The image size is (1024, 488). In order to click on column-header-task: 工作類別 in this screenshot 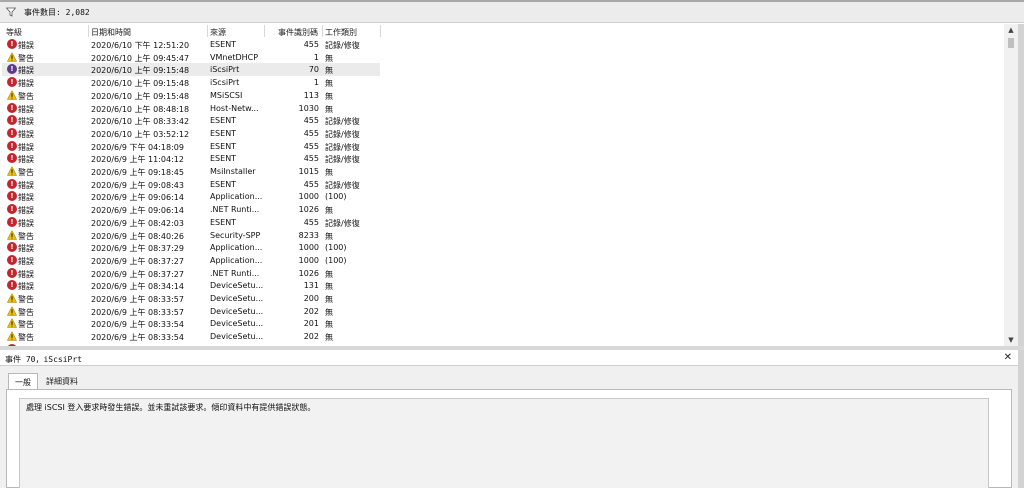, I will do `click(341, 32)`.